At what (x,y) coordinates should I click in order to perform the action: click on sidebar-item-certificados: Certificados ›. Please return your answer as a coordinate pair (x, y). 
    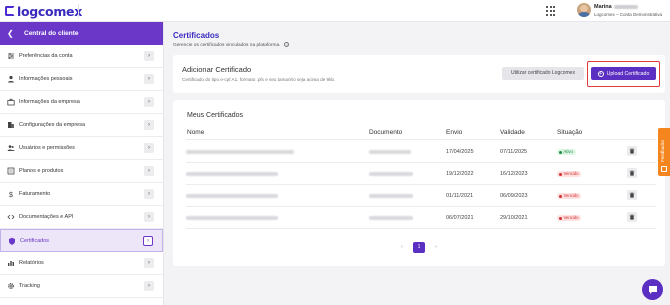
    Looking at the image, I should click on (81, 240).